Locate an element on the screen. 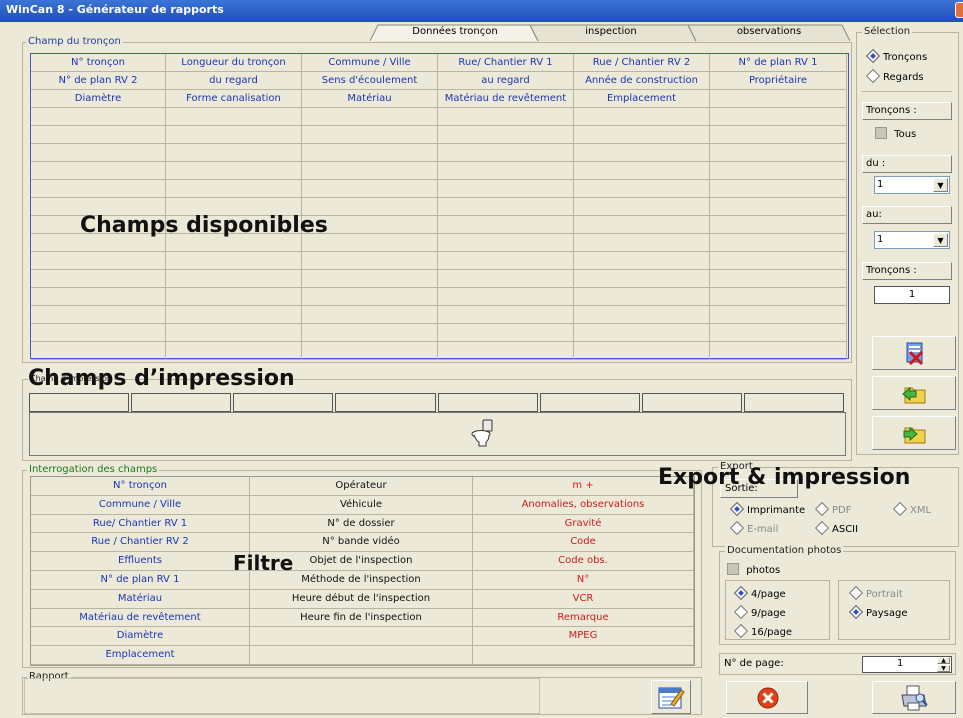  print-preview-button is located at coordinates (914, 697).